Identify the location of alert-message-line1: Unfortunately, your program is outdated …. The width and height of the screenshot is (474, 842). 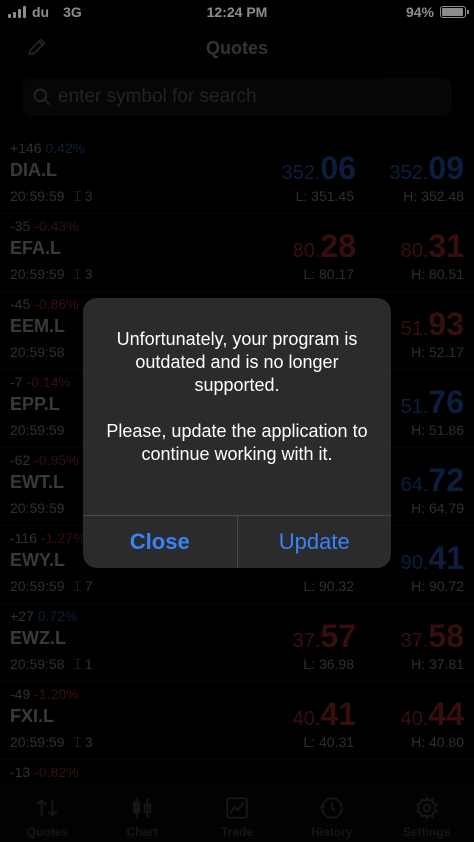
(237, 362).